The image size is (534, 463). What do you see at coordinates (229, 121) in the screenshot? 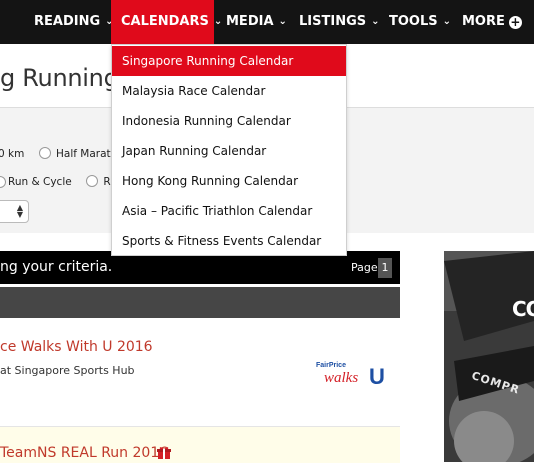
I see `menu-item-indonesia-running-calendar: Indonesia Running Calendar` at bounding box center [229, 121].